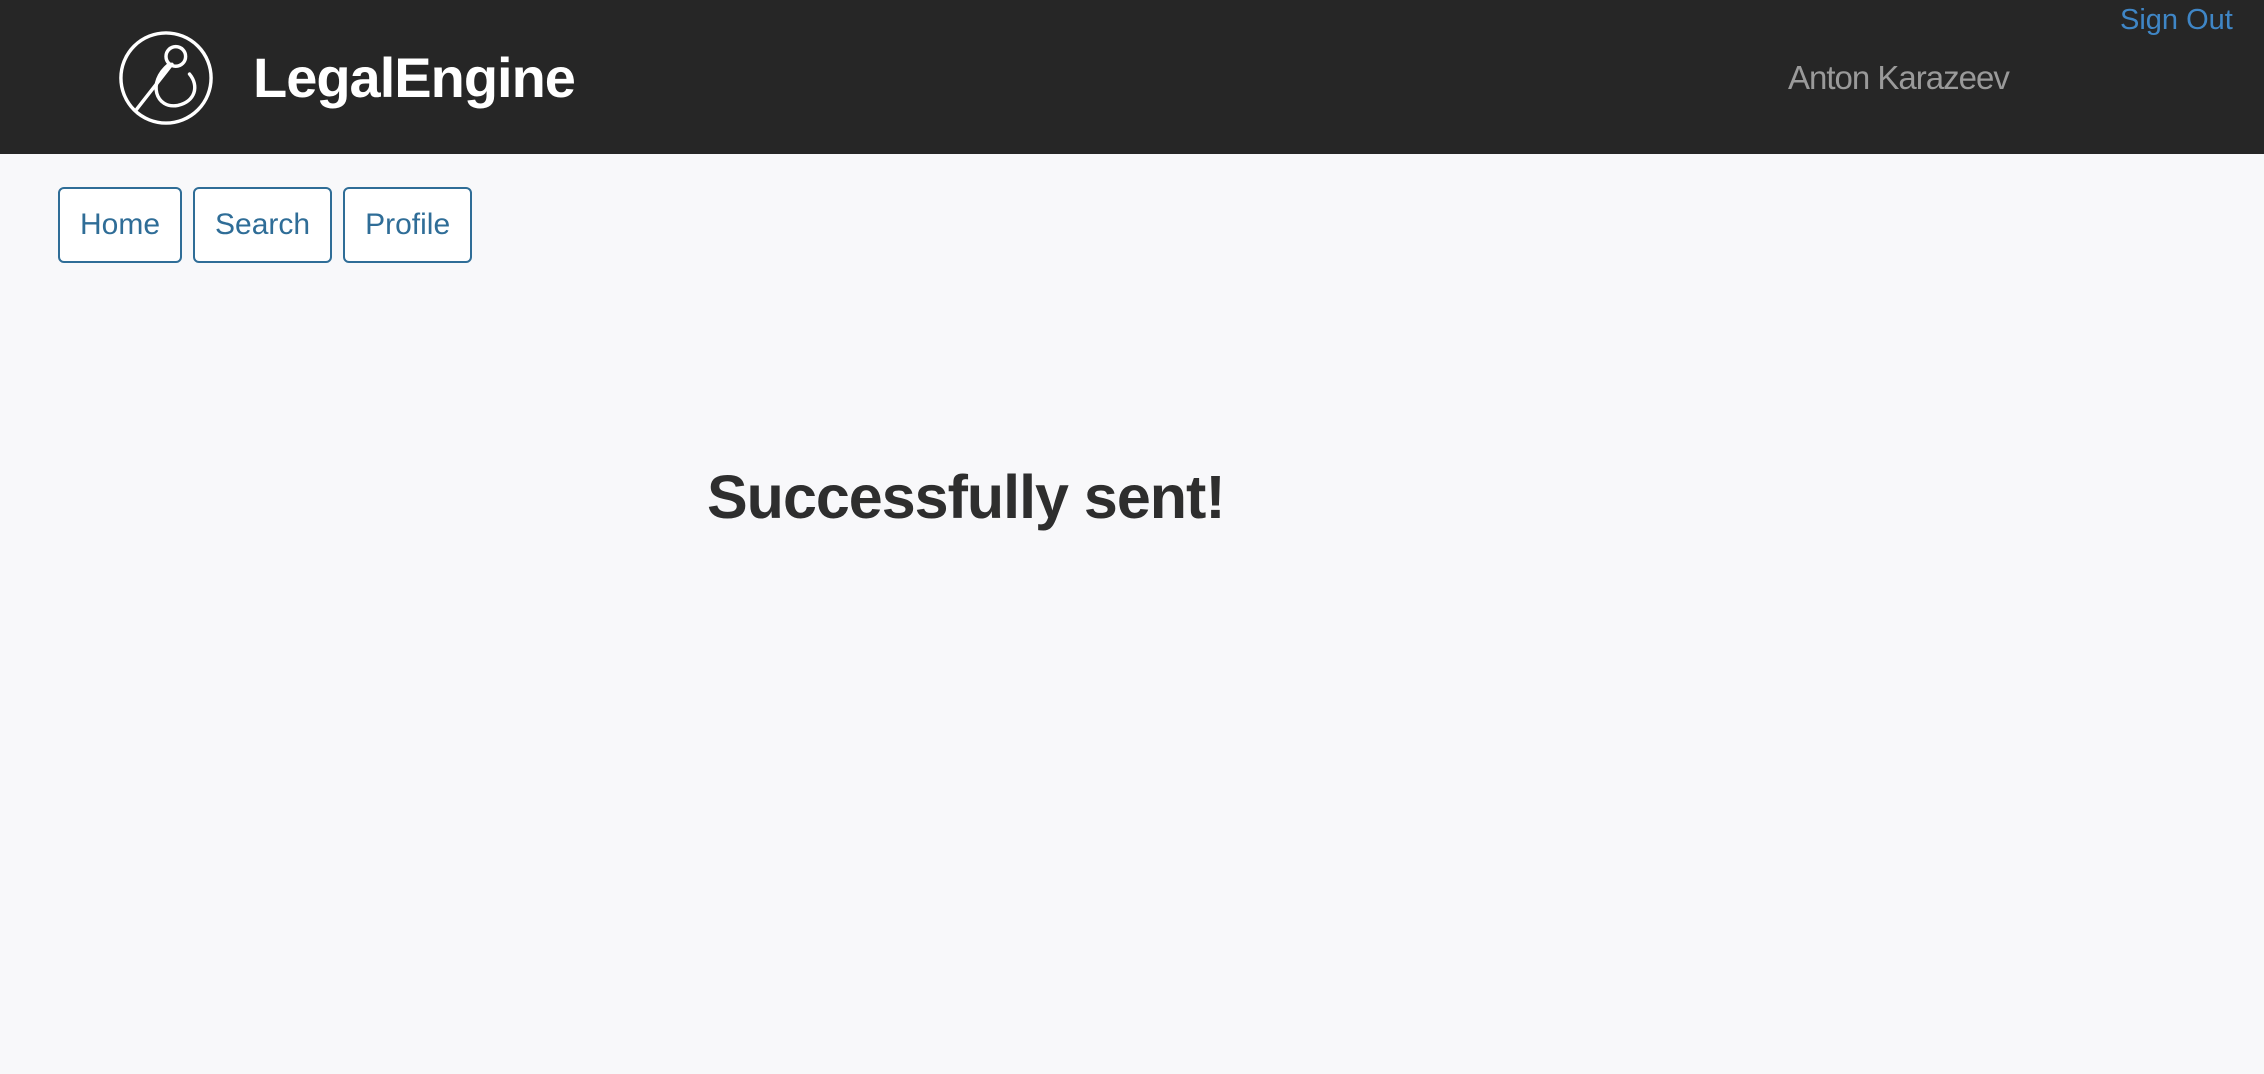  Describe the element at coordinates (2176, 20) in the screenshot. I see `sign-out-link: Sign Out` at that location.